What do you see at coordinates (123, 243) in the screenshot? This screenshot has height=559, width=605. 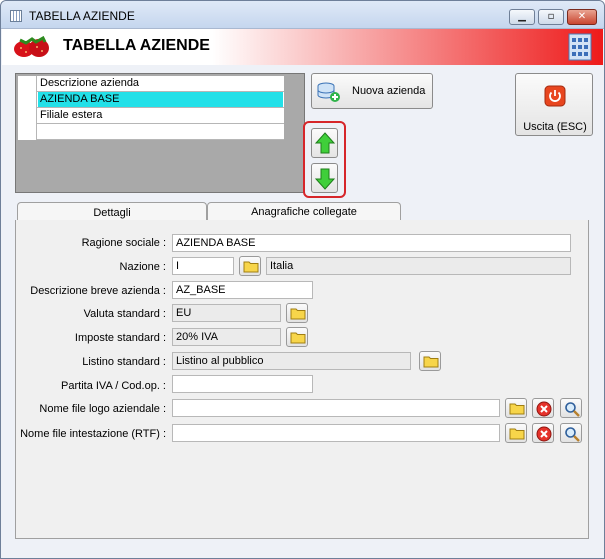 I see `label-ragione-sociale: Ragione sociale :` at bounding box center [123, 243].